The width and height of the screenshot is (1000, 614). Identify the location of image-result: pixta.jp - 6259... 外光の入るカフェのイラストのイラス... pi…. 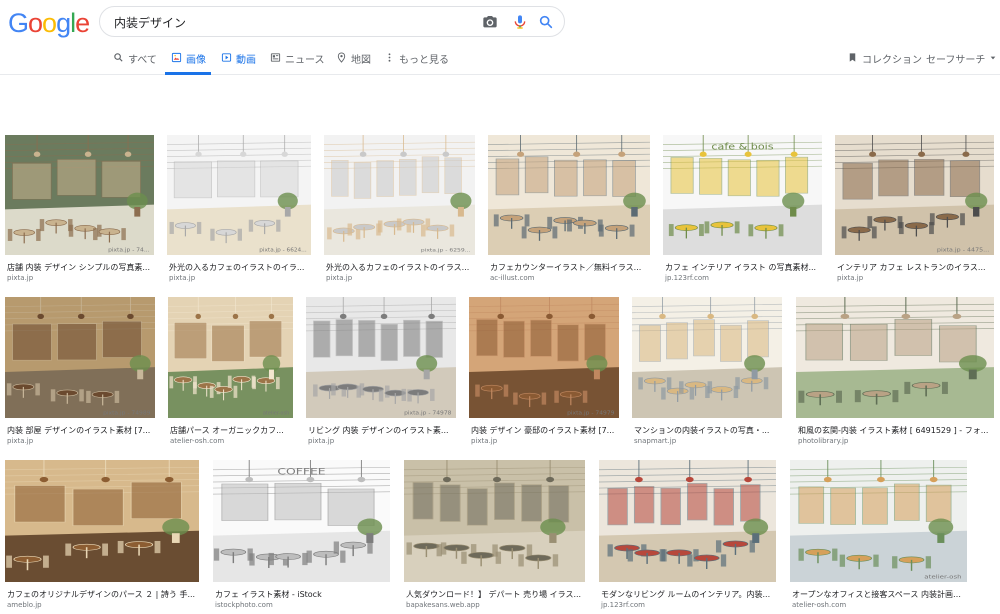
(399, 210).